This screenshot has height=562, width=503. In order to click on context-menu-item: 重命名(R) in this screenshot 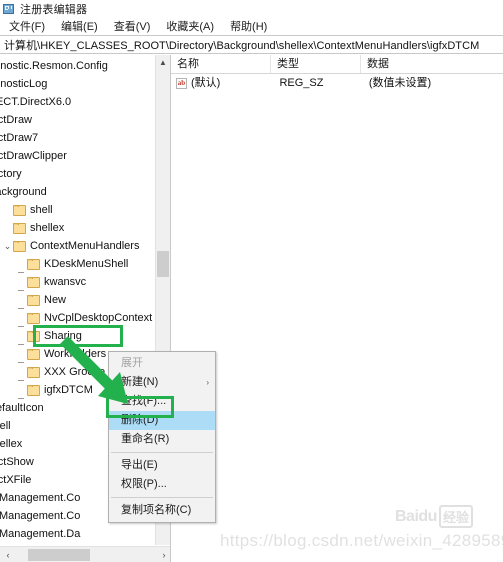, I will do `click(162, 439)`.